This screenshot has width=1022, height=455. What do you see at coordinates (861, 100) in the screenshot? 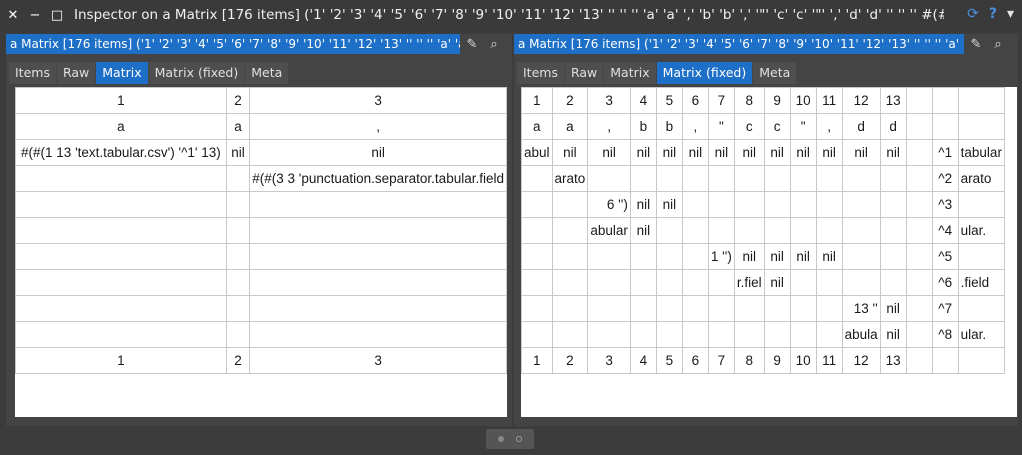
I see `table-cell: 12` at bounding box center [861, 100].